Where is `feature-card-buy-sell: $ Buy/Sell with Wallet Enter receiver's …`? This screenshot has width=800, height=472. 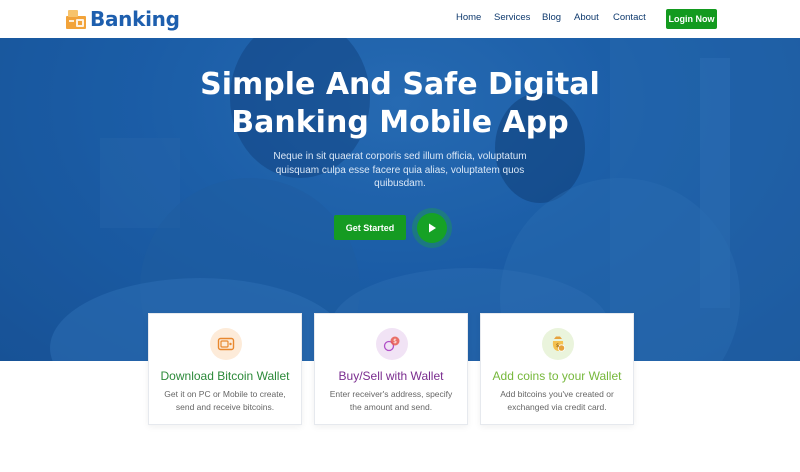 feature-card-buy-sell: $ Buy/Sell with Wallet Enter receiver's … is located at coordinates (391, 369).